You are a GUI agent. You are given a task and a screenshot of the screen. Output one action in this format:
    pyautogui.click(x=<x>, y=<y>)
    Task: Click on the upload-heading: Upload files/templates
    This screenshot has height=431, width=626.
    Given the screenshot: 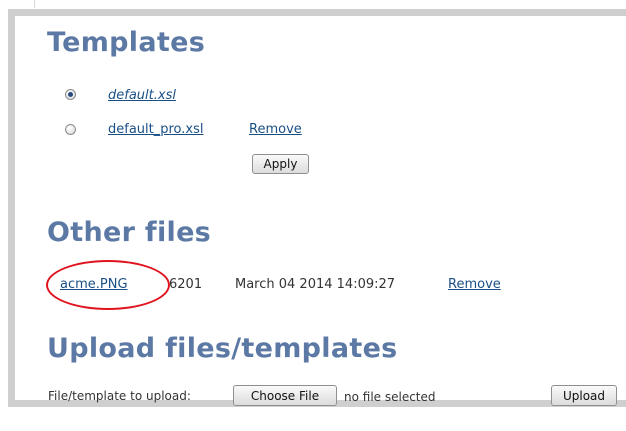 What is the action you would take?
    pyautogui.click(x=222, y=348)
    